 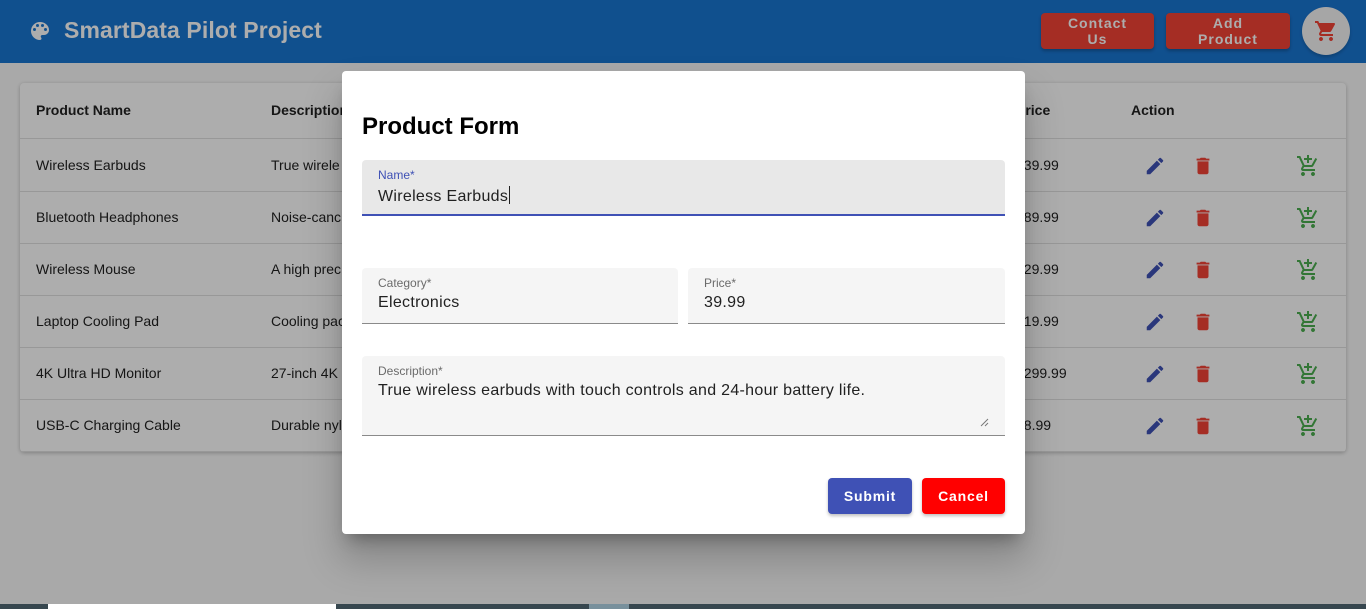 I want to click on price-field-label: Price*, so click(x=720, y=283).